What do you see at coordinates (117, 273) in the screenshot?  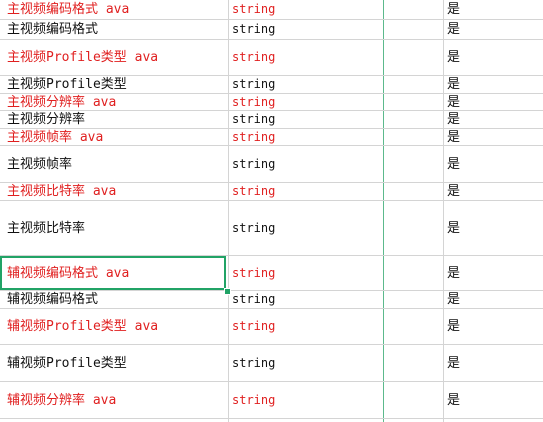 I see `field-name-cell: 辅视频编码格式 ava` at bounding box center [117, 273].